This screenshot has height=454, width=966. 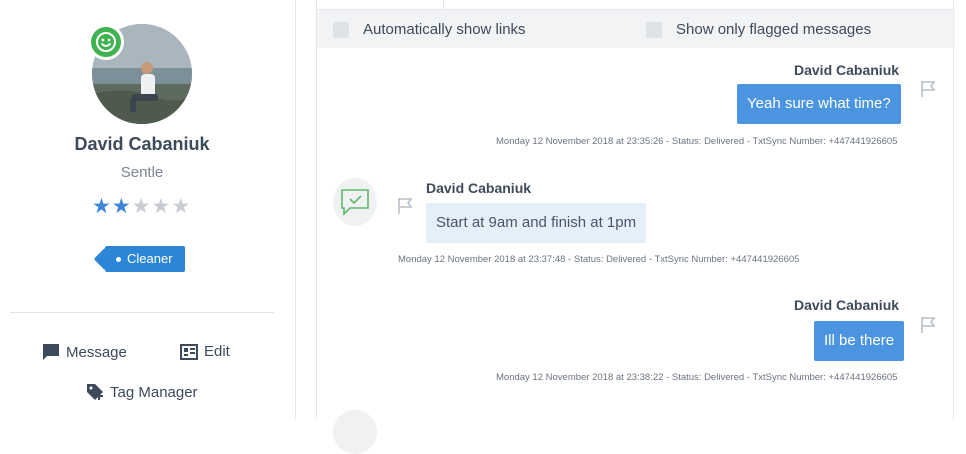 What do you see at coordinates (106, 42) in the screenshot?
I see `smiley-icon` at bounding box center [106, 42].